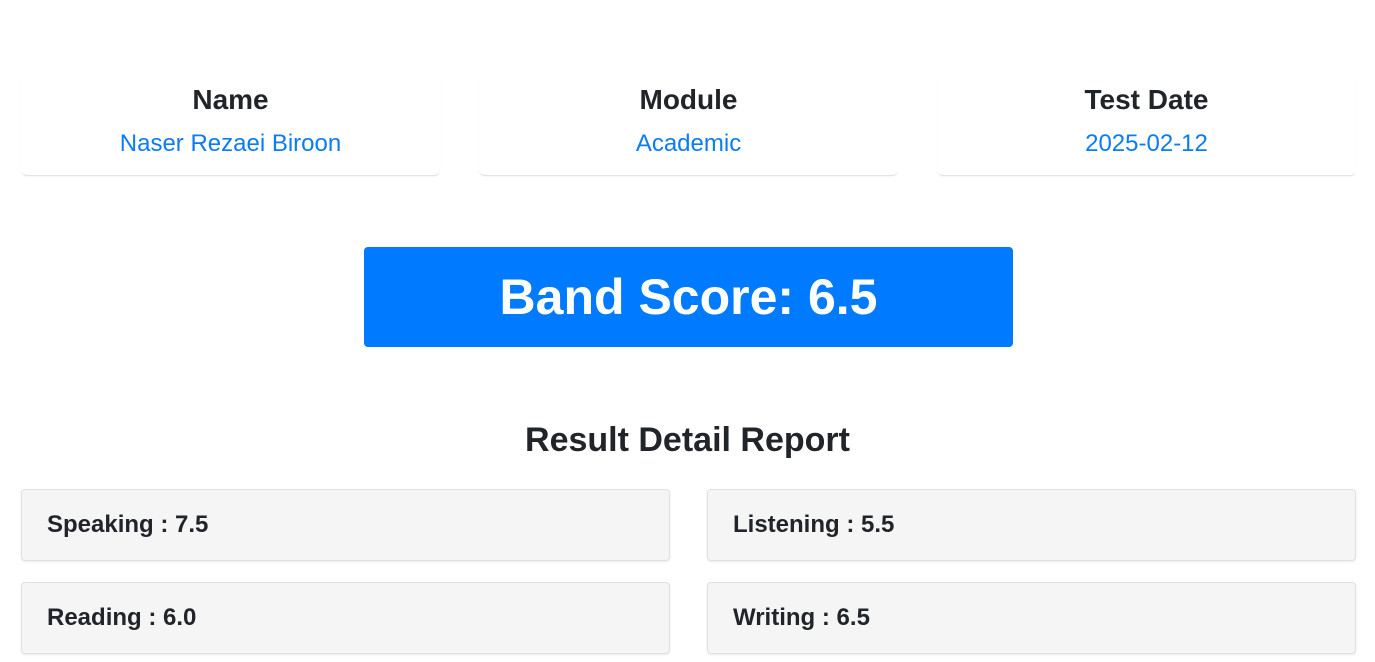 The height and width of the screenshot is (662, 1375). I want to click on score-label: Writing, so click(774, 617).